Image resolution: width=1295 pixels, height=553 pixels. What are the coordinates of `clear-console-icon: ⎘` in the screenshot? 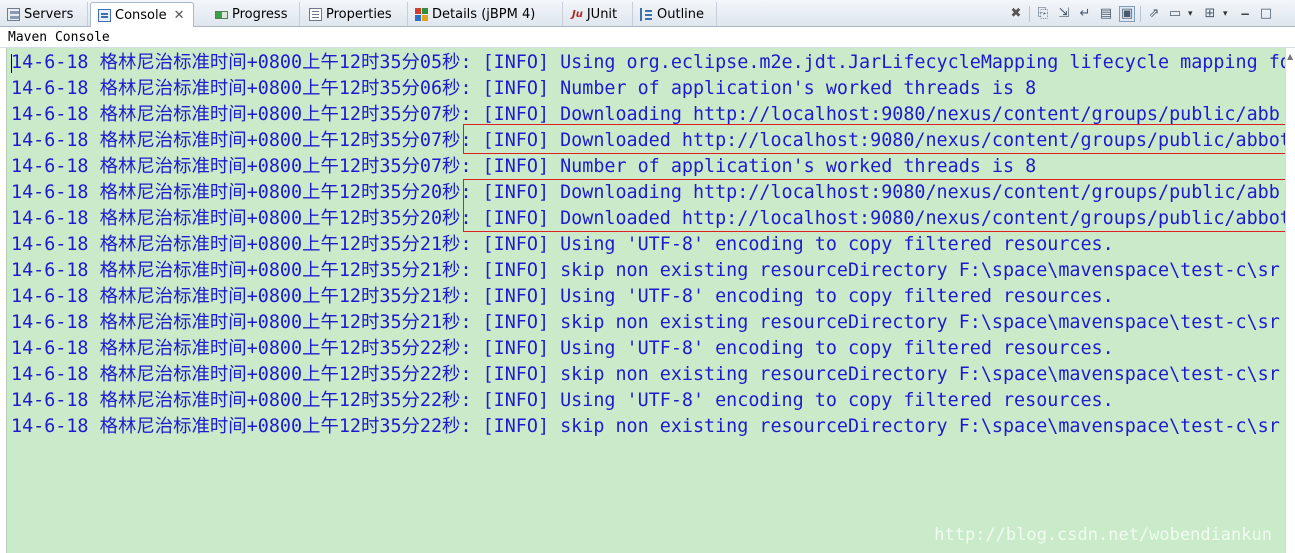 It's located at (1043, 14).